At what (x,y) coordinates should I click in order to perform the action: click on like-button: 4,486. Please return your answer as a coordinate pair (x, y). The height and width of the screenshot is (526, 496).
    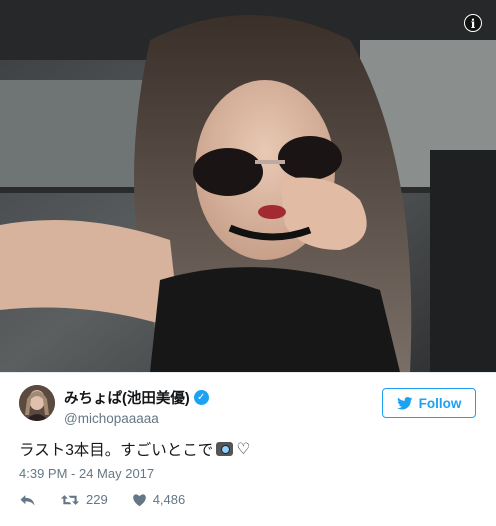
    Looking at the image, I should click on (159, 499).